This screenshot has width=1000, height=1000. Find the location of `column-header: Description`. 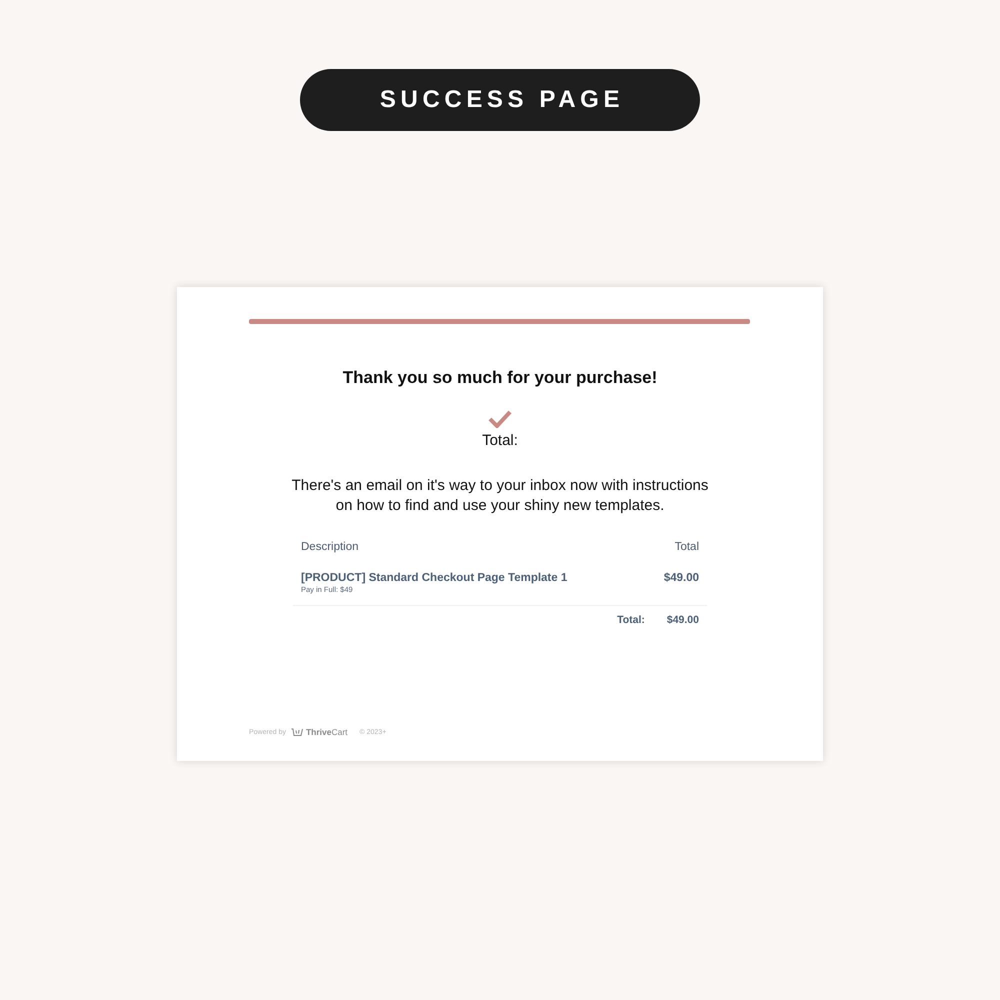

column-header: Description is located at coordinates (330, 547).